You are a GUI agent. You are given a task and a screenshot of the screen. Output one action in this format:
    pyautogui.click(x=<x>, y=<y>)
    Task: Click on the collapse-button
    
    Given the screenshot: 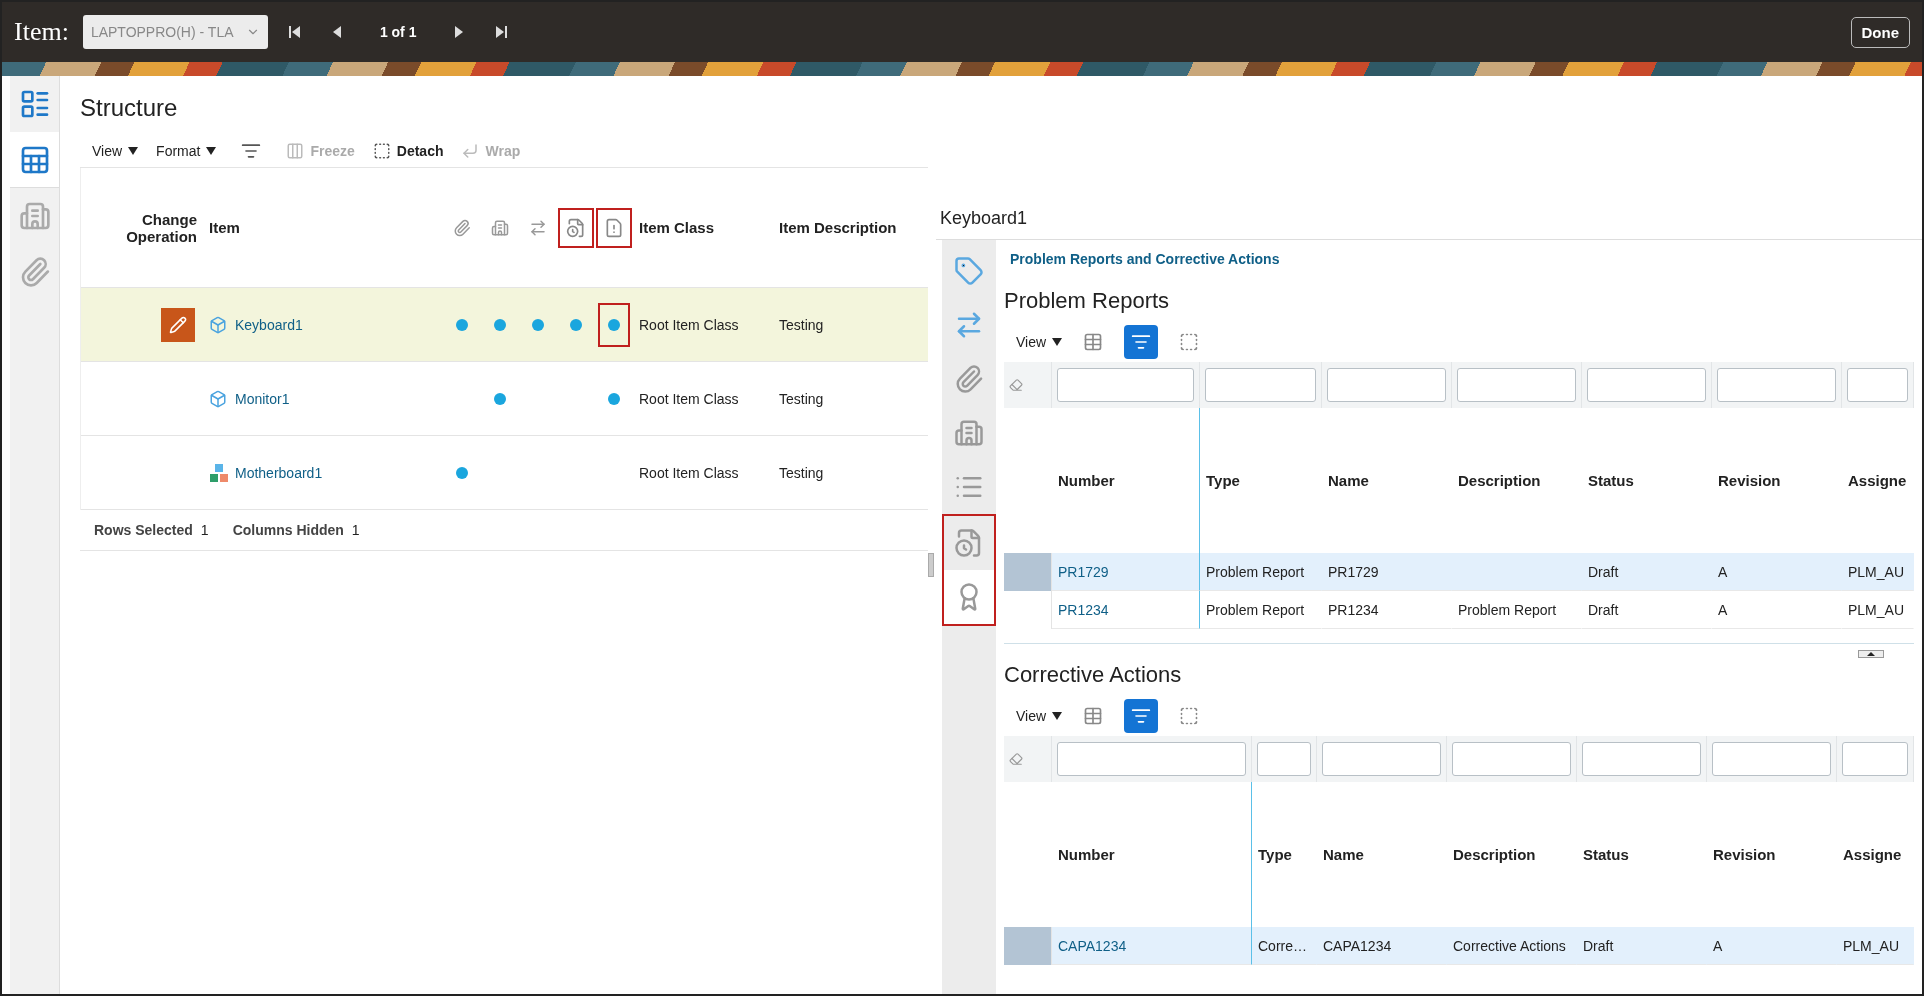 What is the action you would take?
    pyautogui.click(x=1871, y=654)
    